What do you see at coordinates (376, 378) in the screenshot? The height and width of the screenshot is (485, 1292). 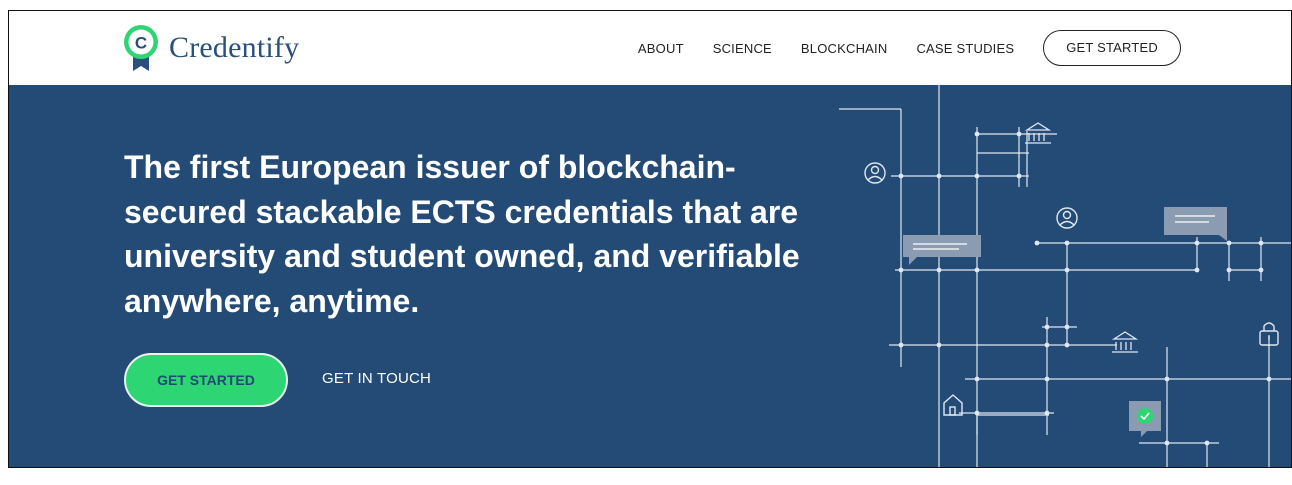 I see `hero-get-in-touch-link: GET IN TOUCH` at bounding box center [376, 378].